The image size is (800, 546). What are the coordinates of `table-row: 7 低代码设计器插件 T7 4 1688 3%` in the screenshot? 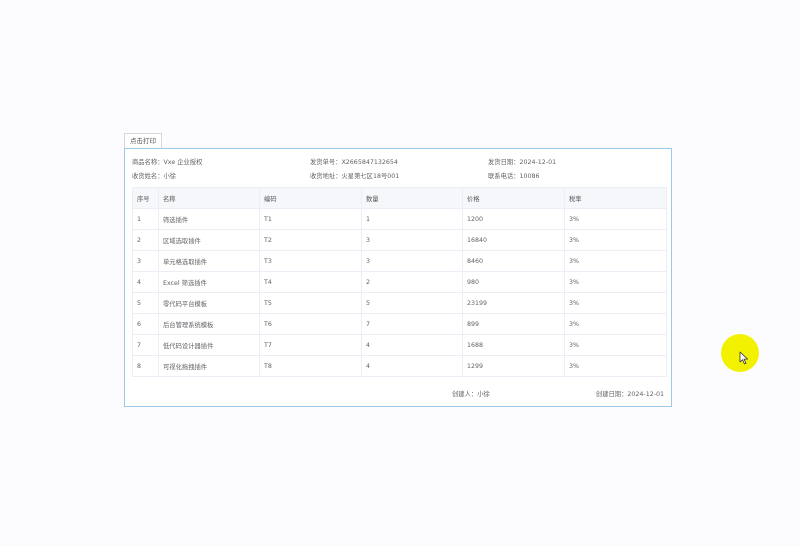 It's located at (399, 345).